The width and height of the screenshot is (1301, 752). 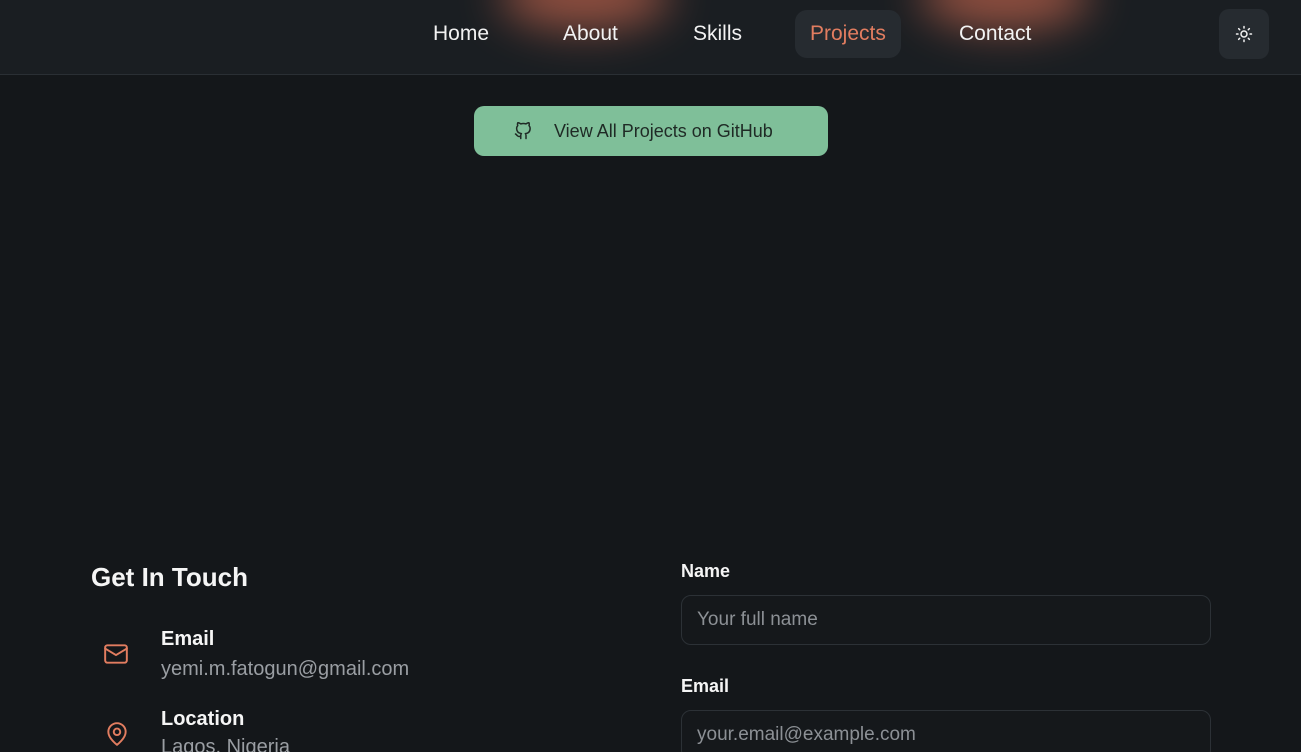 I want to click on contact-location-value: Lagos, Nigeria, so click(x=225, y=744).